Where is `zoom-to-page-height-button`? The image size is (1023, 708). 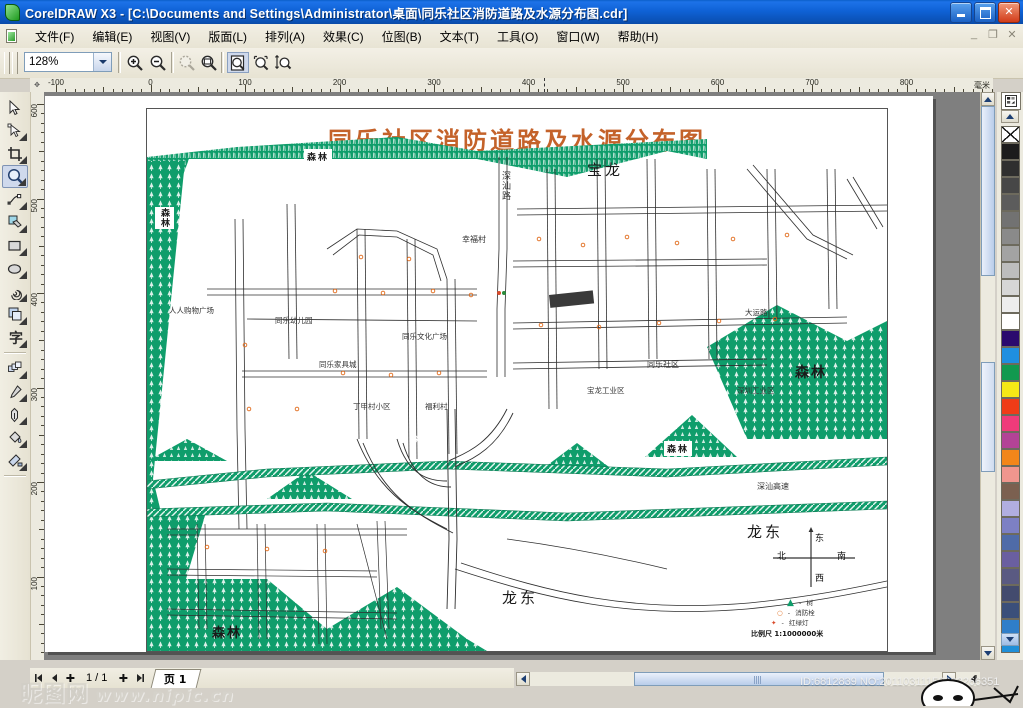
zoom-to-page-height-button is located at coordinates (283, 62).